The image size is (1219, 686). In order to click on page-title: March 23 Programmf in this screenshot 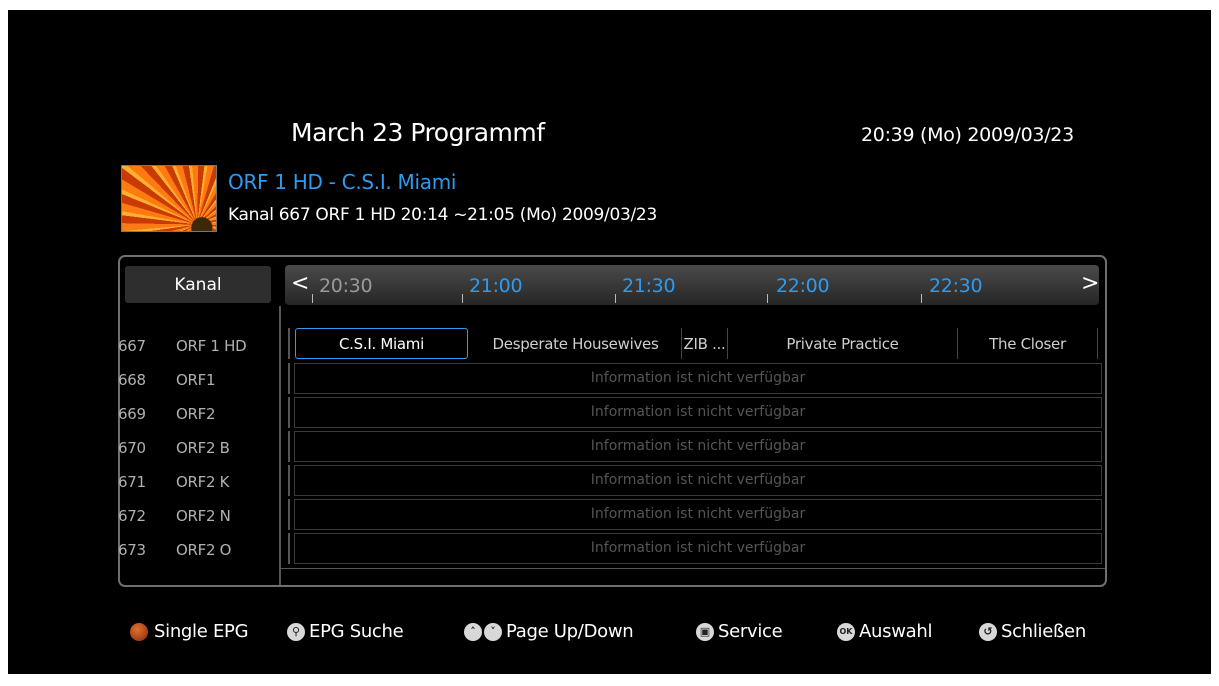, I will do `click(418, 132)`.